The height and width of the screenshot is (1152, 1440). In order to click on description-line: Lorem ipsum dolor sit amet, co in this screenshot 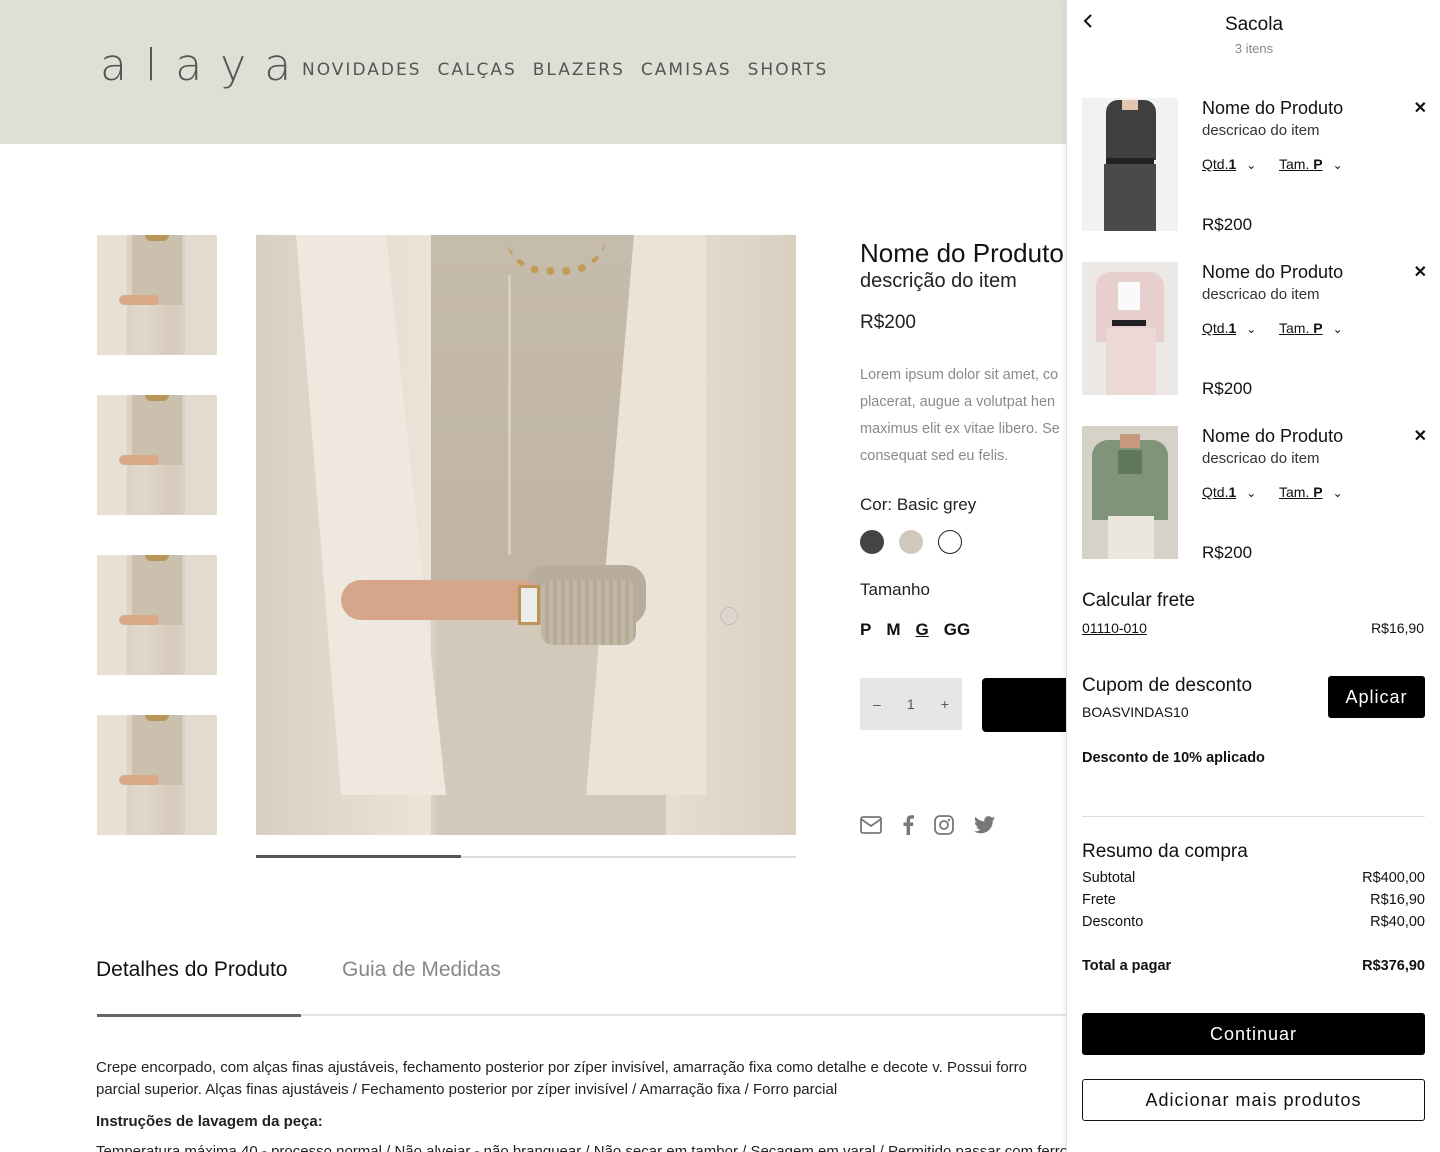, I will do `click(959, 375)`.